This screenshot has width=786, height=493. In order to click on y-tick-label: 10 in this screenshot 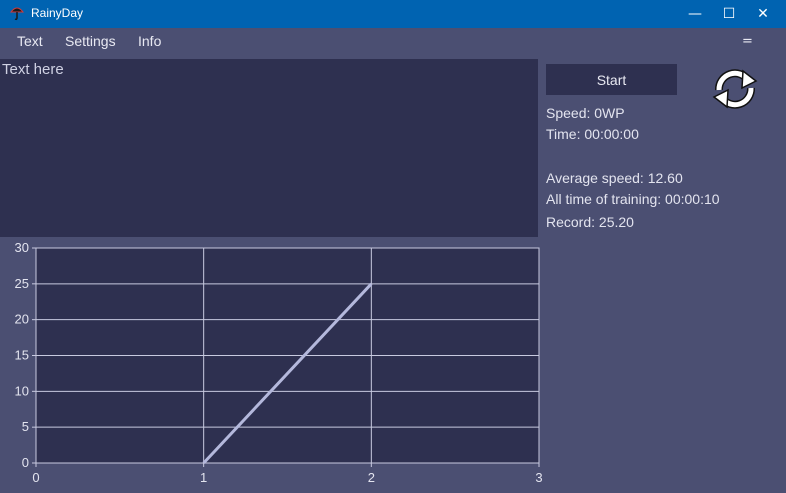, I will do `click(22, 390)`.